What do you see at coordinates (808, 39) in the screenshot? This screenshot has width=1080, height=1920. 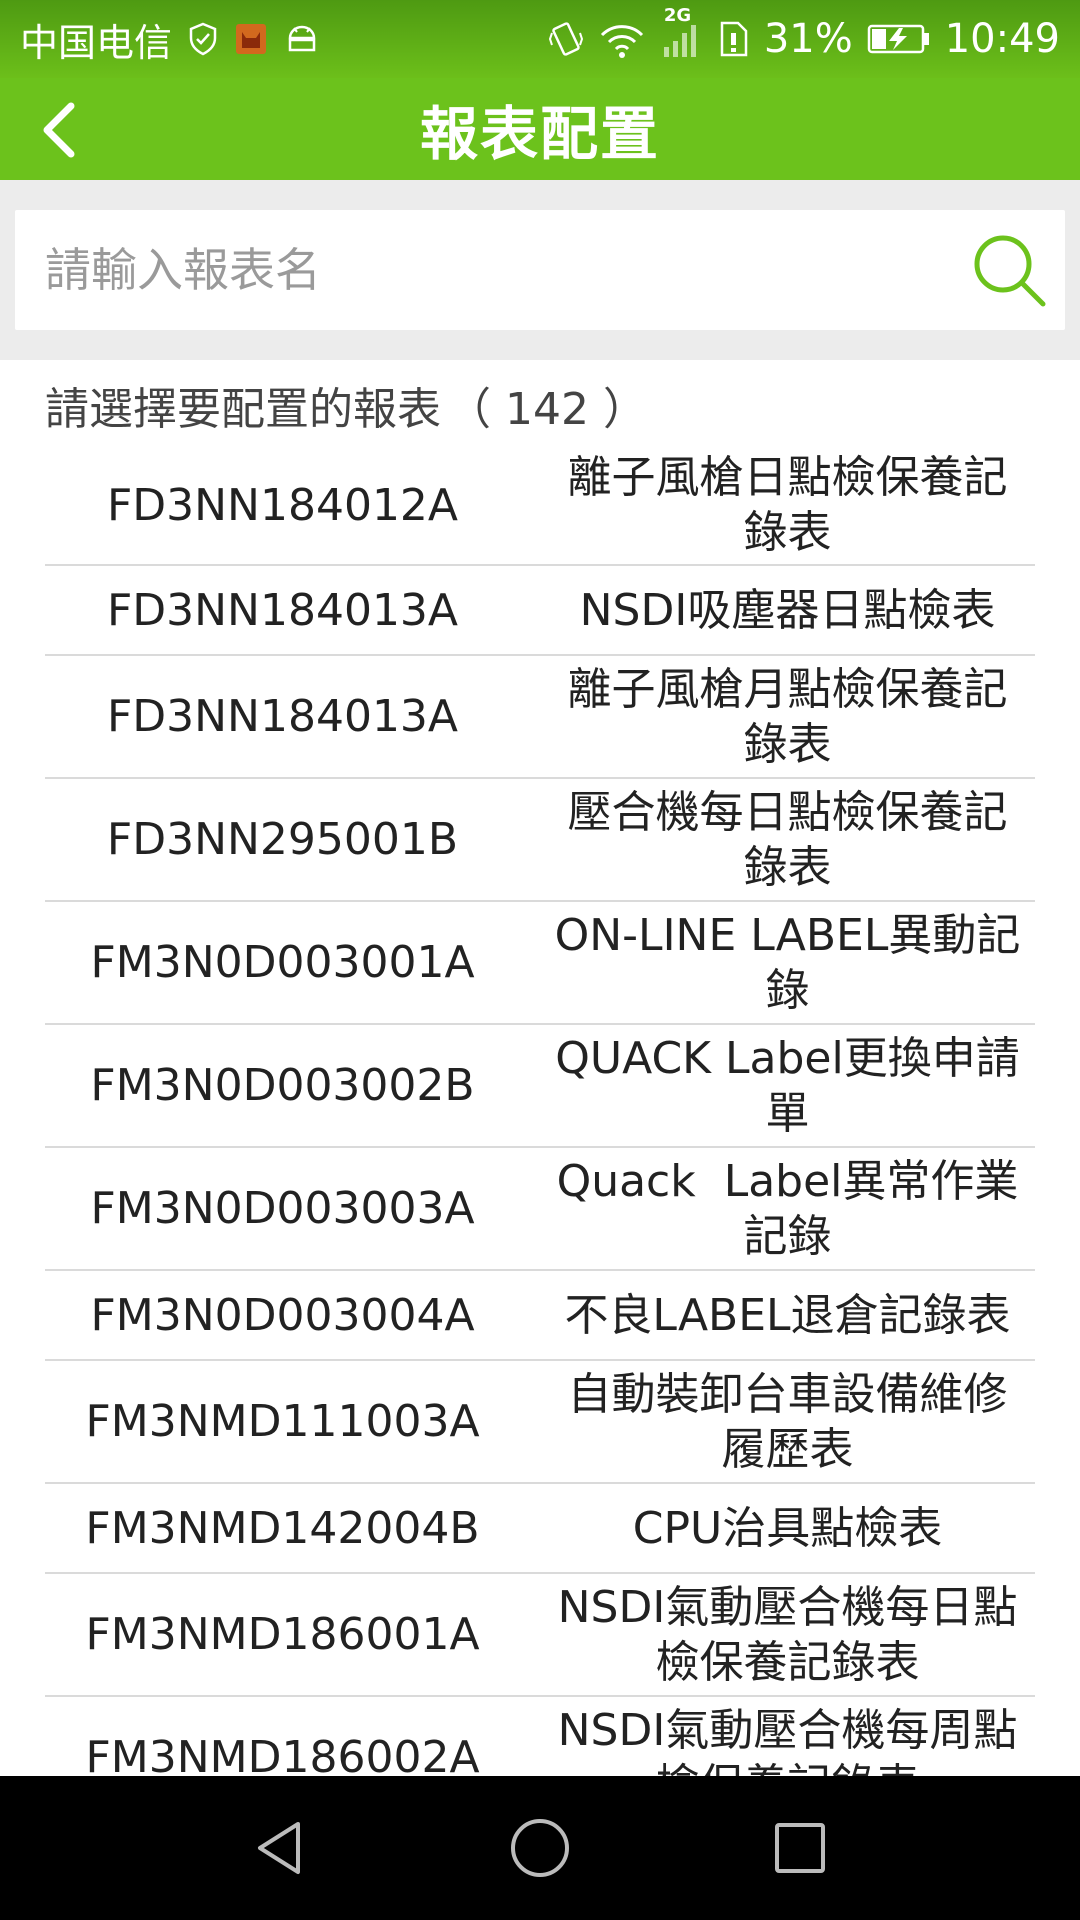 I see `battery-percent: 31%` at bounding box center [808, 39].